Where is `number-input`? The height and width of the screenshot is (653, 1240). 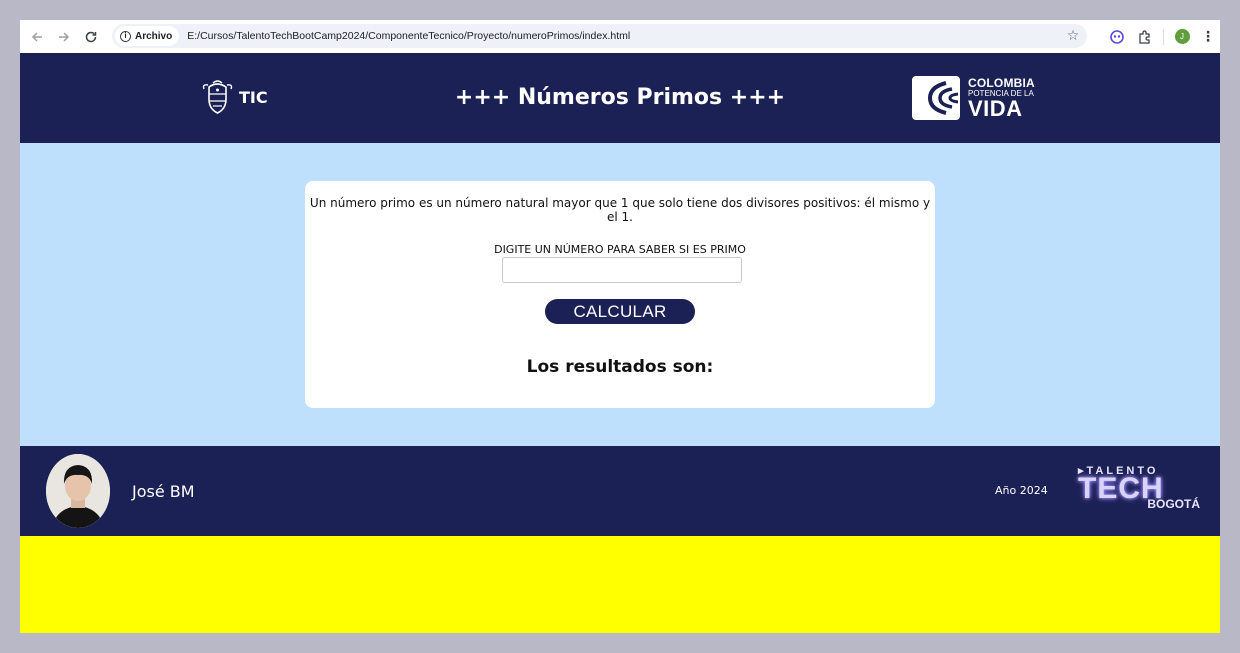
number-input is located at coordinates (622, 270).